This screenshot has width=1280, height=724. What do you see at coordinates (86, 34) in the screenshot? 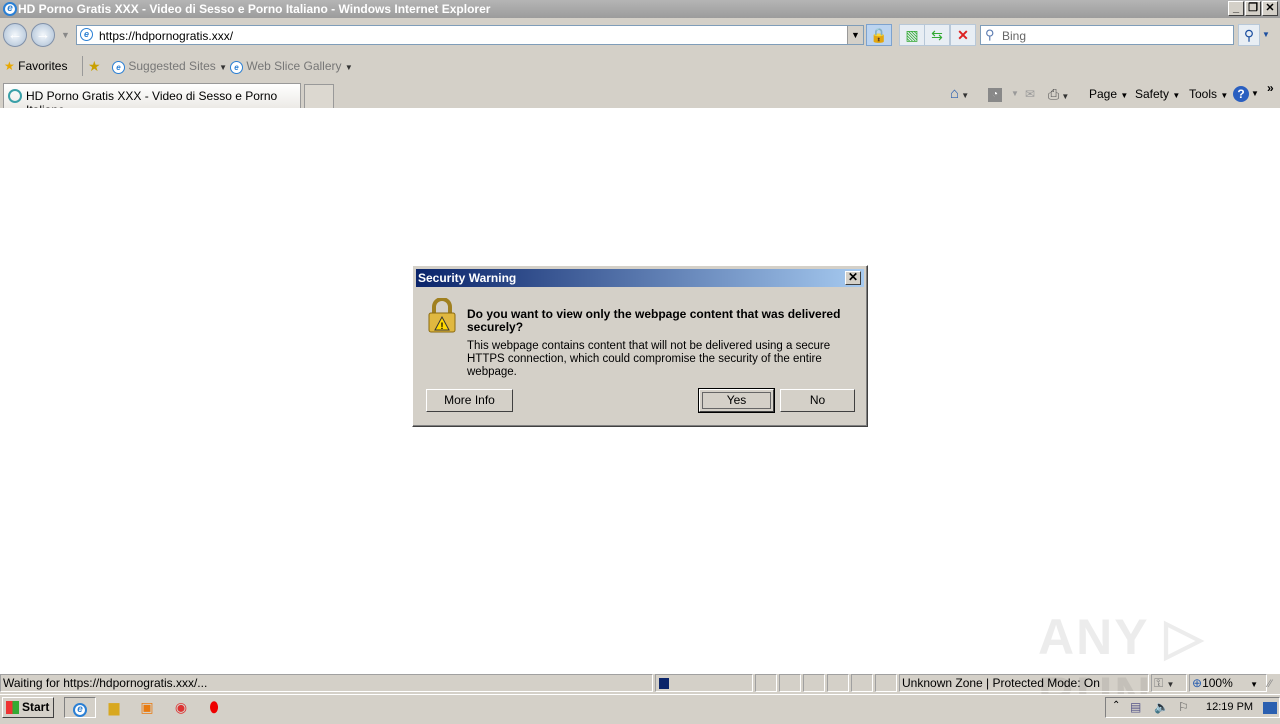
I see `page-icon: e` at bounding box center [86, 34].